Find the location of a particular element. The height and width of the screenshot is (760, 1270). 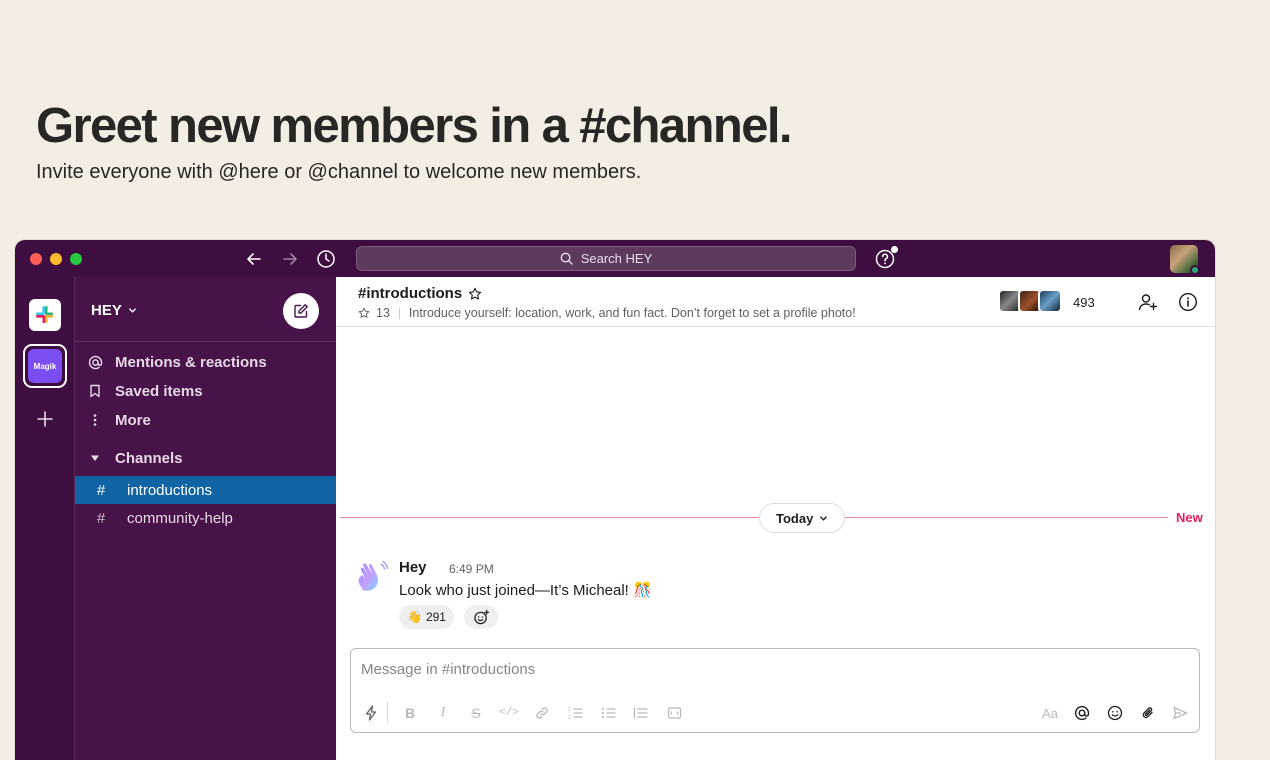

bookmark-icon is located at coordinates (95, 391).